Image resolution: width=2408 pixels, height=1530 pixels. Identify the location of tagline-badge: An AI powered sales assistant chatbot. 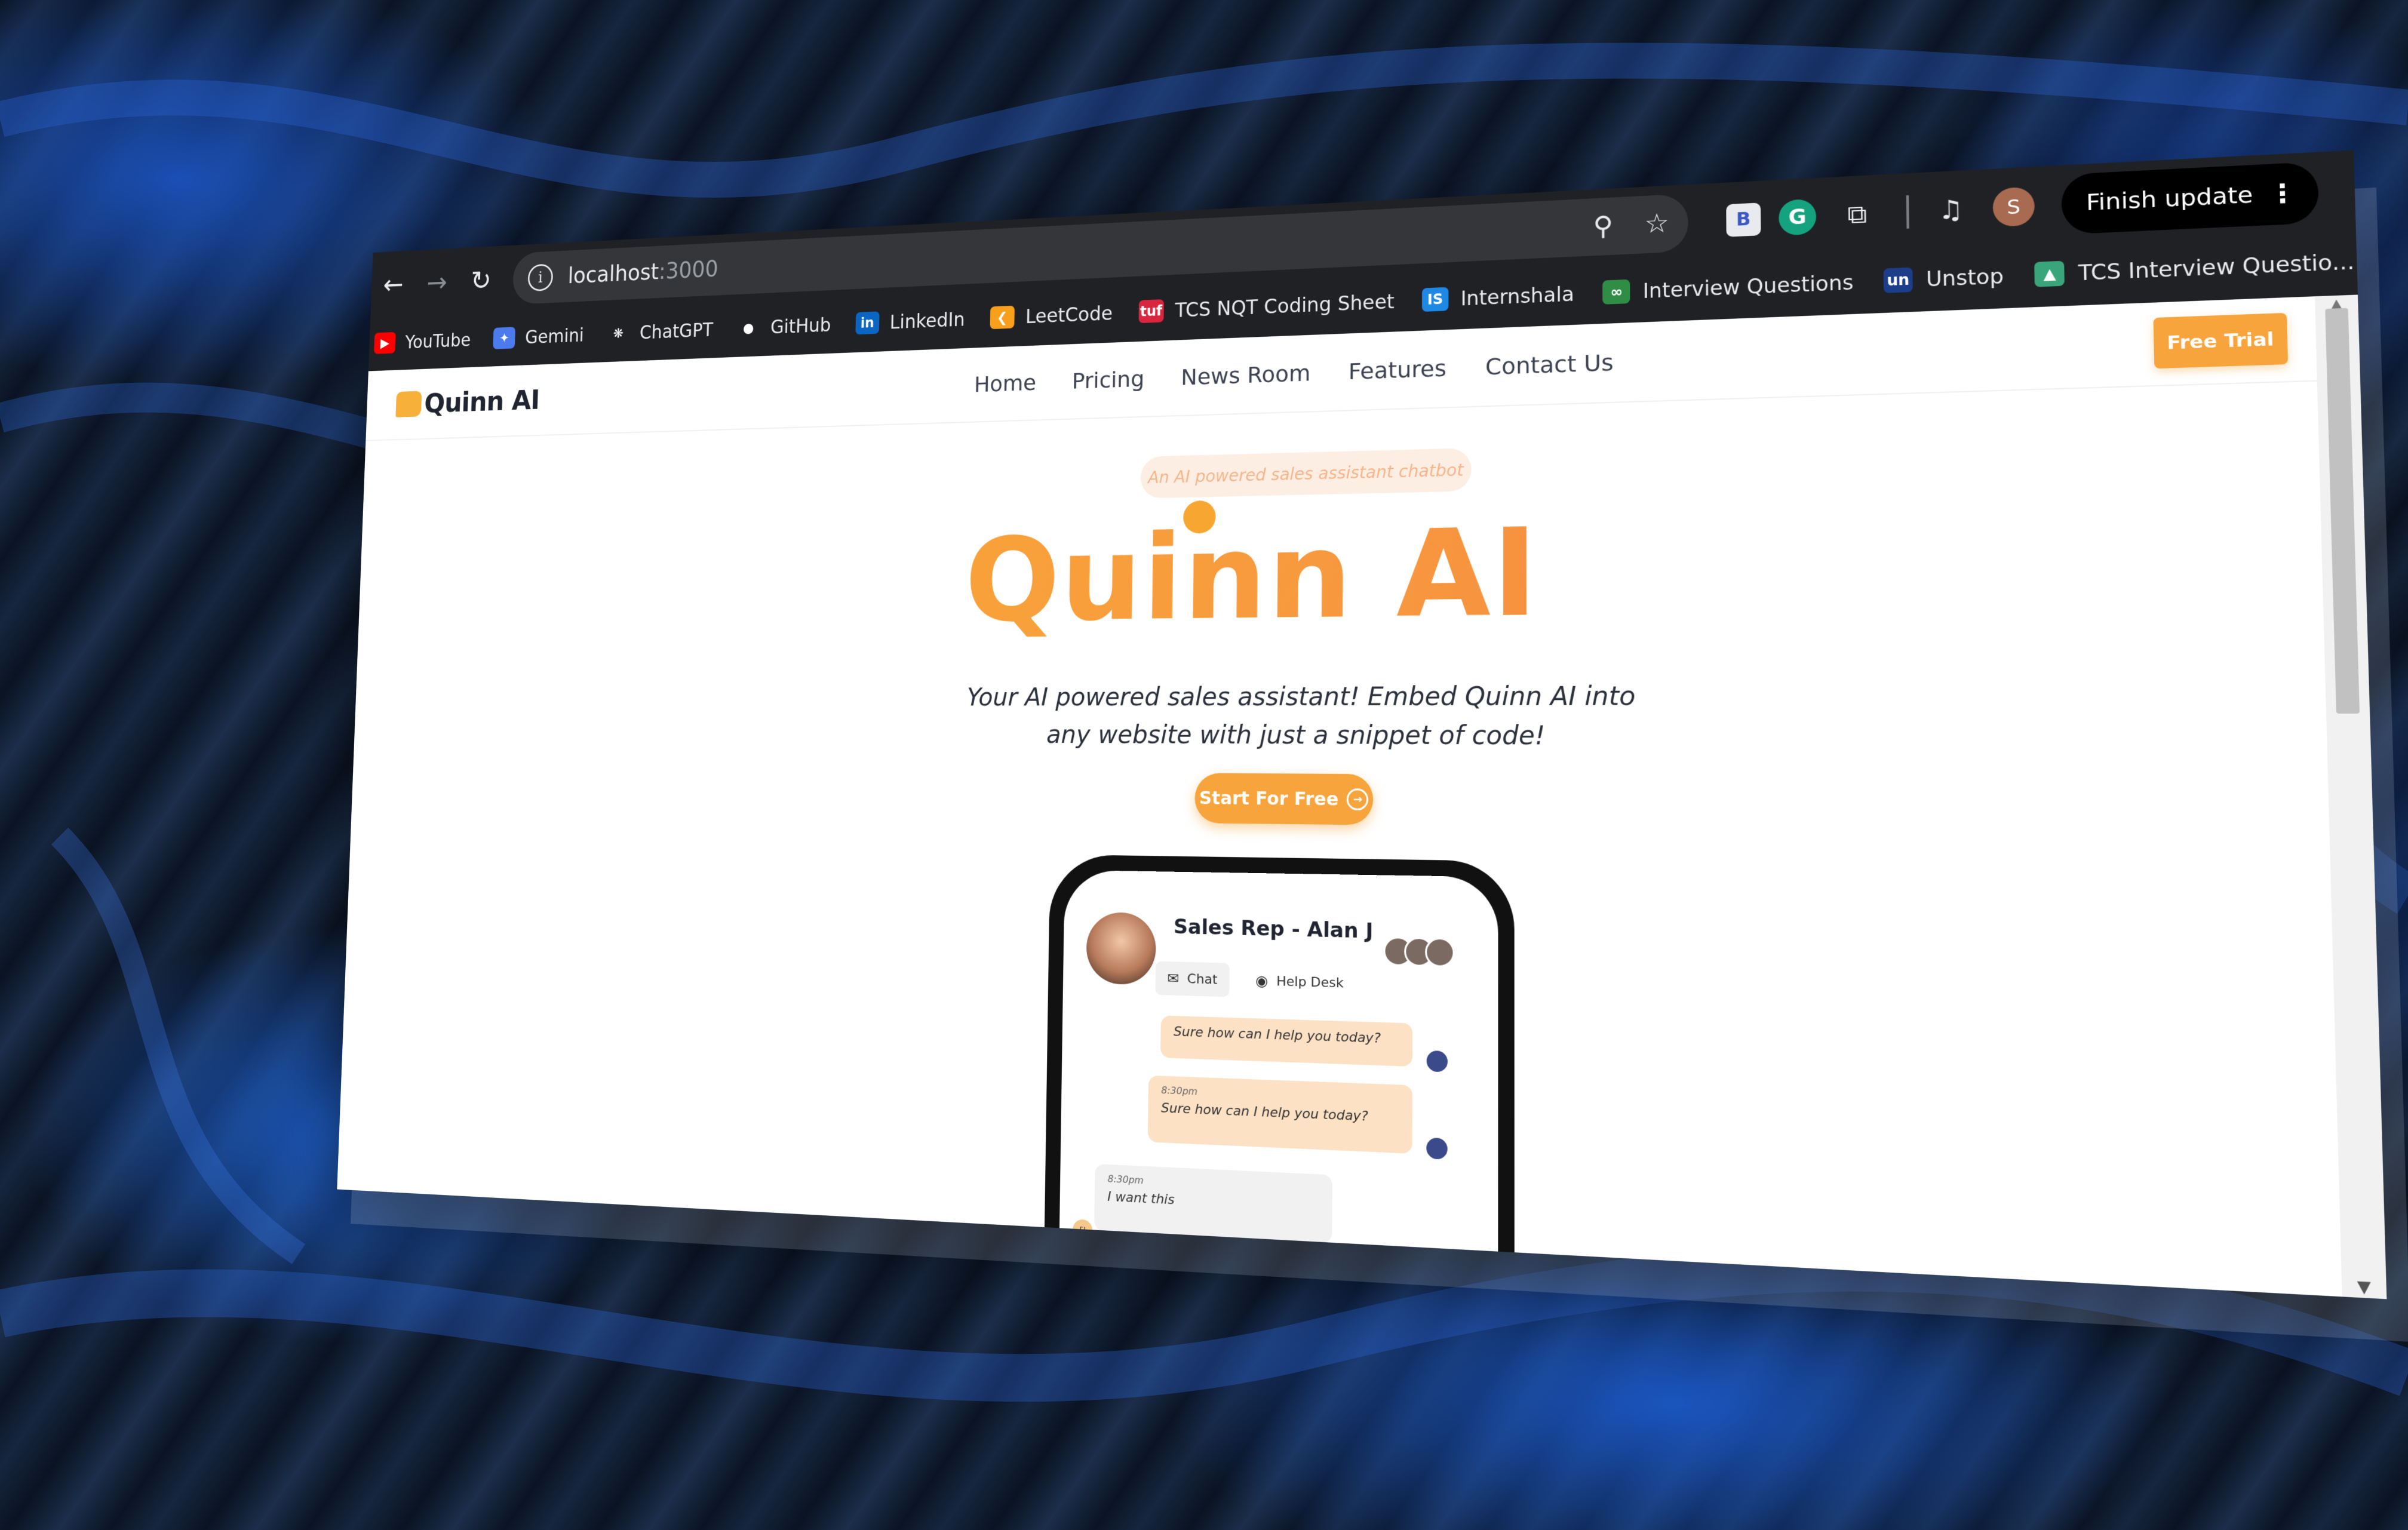
(1306, 473).